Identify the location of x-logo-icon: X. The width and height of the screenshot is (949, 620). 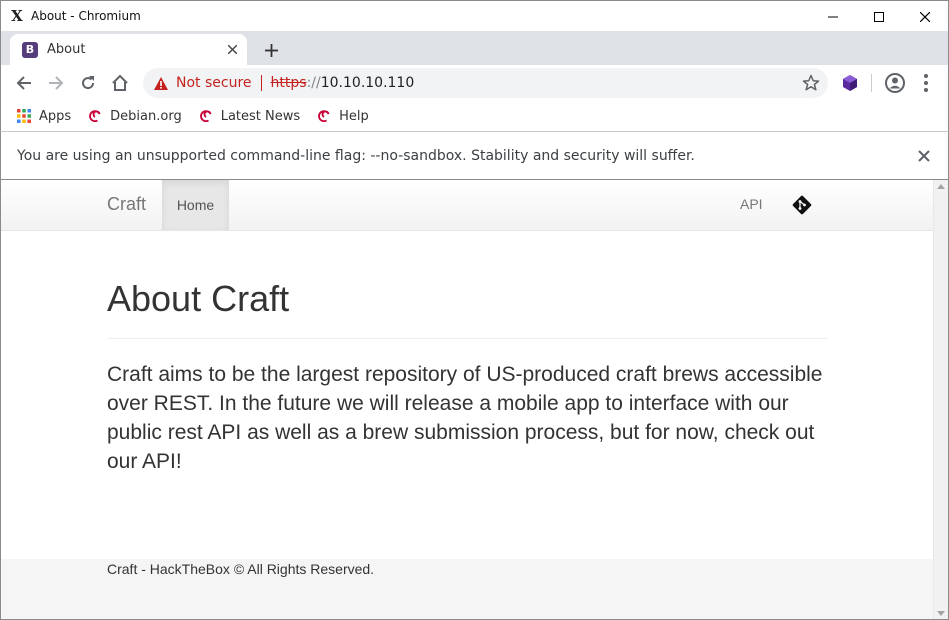
(17, 16).